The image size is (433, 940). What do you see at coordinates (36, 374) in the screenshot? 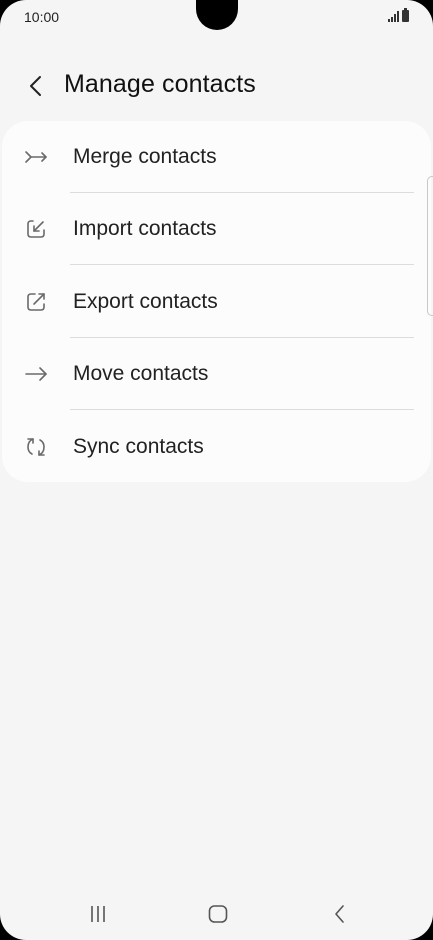
I see `arrow-right-icon` at bounding box center [36, 374].